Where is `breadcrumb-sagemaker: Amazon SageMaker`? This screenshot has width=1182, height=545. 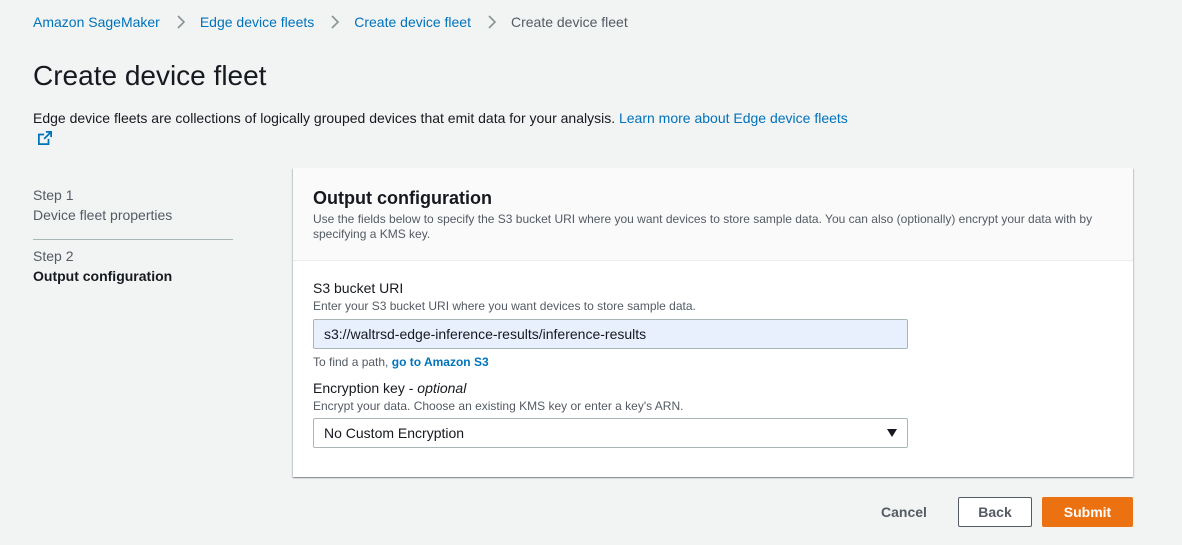 breadcrumb-sagemaker: Amazon SageMaker is located at coordinates (96, 22).